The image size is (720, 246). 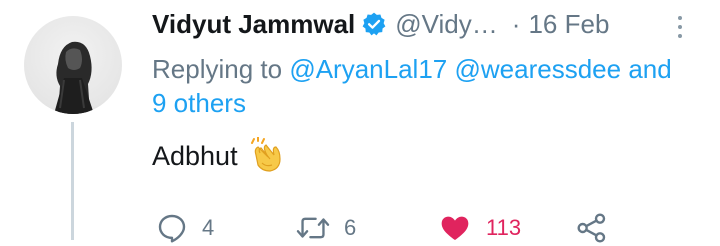 What do you see at coordinates (217, 69) in the screenshot?
I see `replying-to-label: Replying to` at bounding box center [217, 69].